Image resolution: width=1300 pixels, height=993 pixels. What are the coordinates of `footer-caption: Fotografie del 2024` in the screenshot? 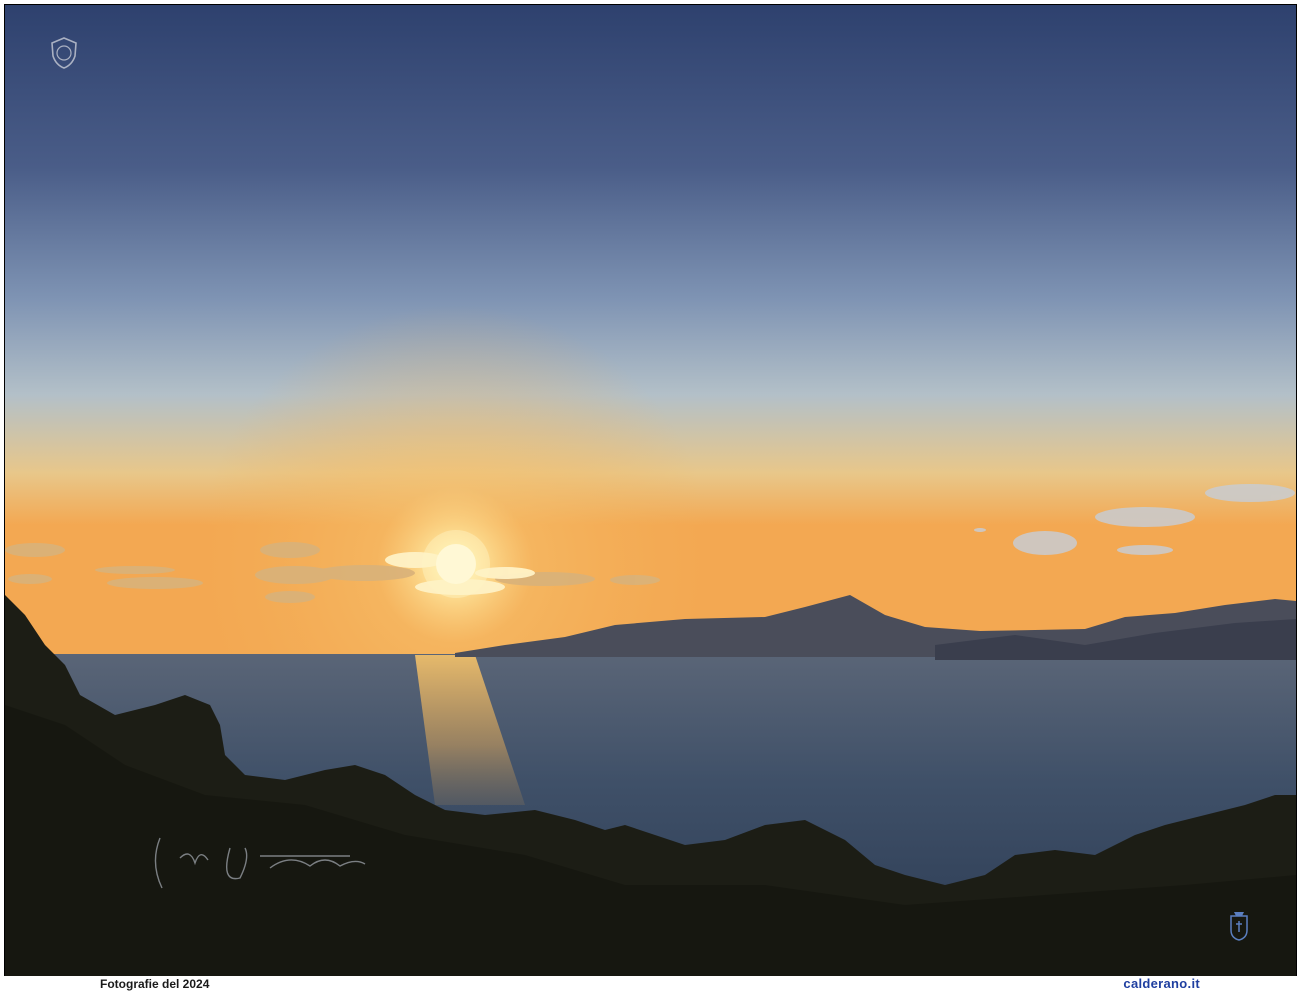 It's located at (155, 984).